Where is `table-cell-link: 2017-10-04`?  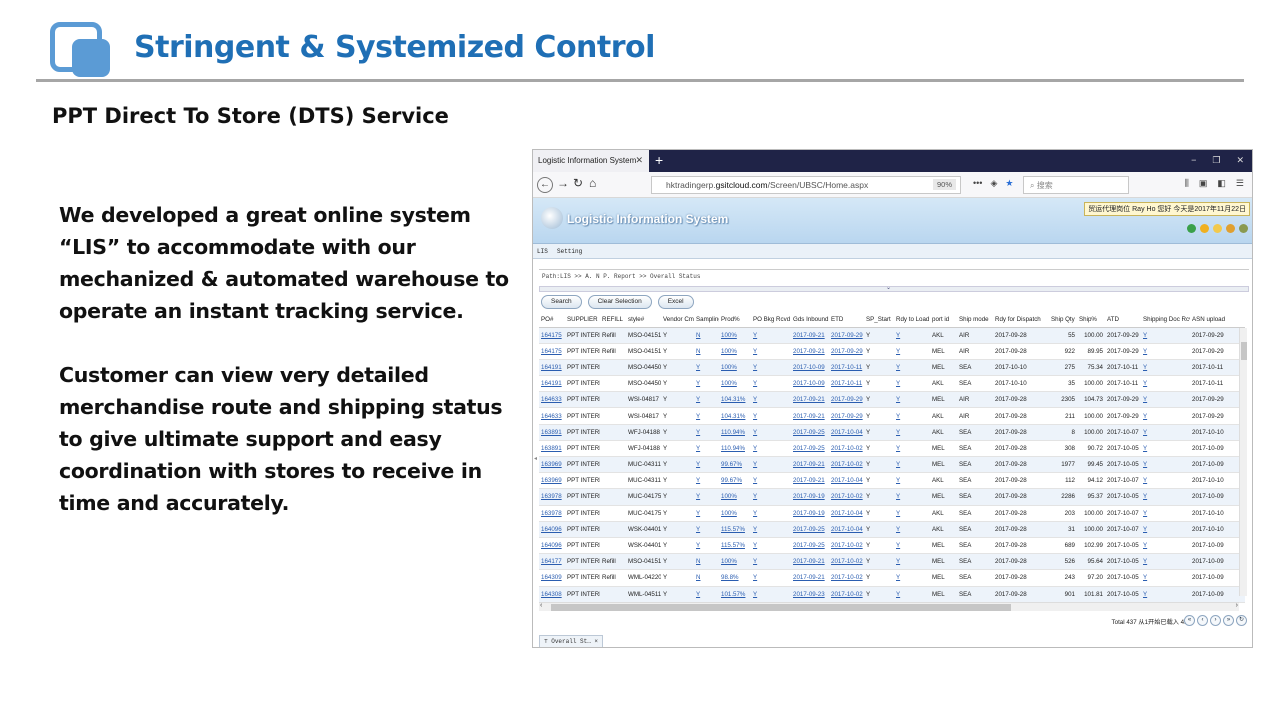 table-cell-link: 2017-10-04 is located at coordinates (846, 513).